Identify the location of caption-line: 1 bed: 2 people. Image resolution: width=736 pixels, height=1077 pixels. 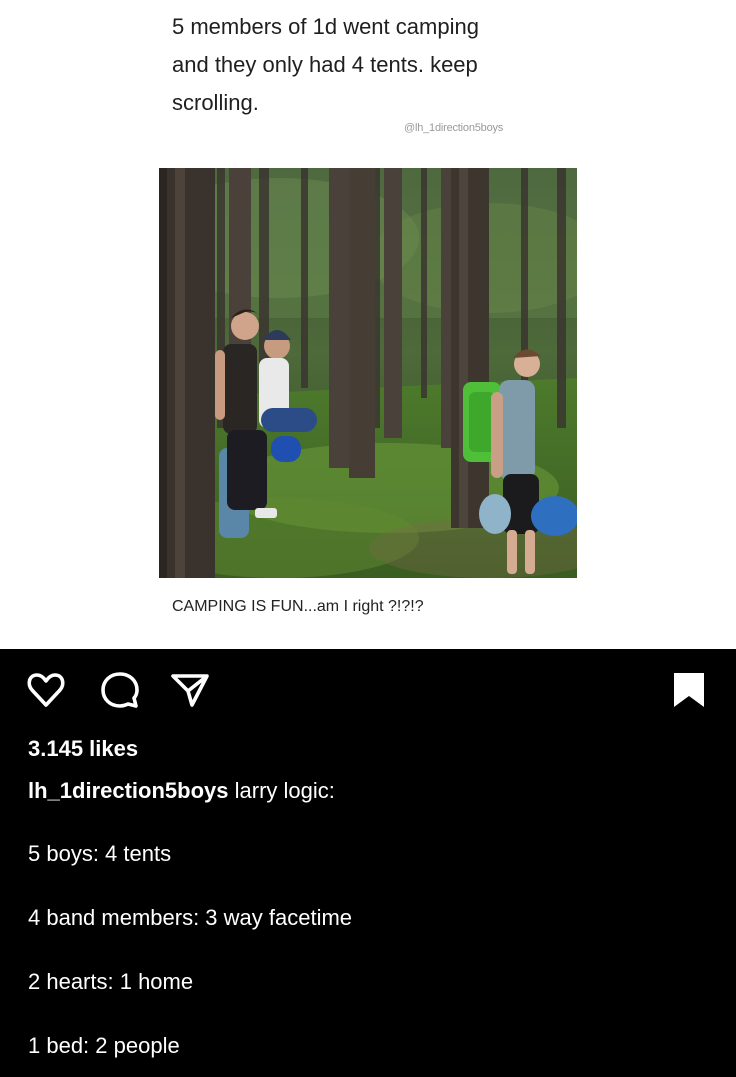
(104, 1045).